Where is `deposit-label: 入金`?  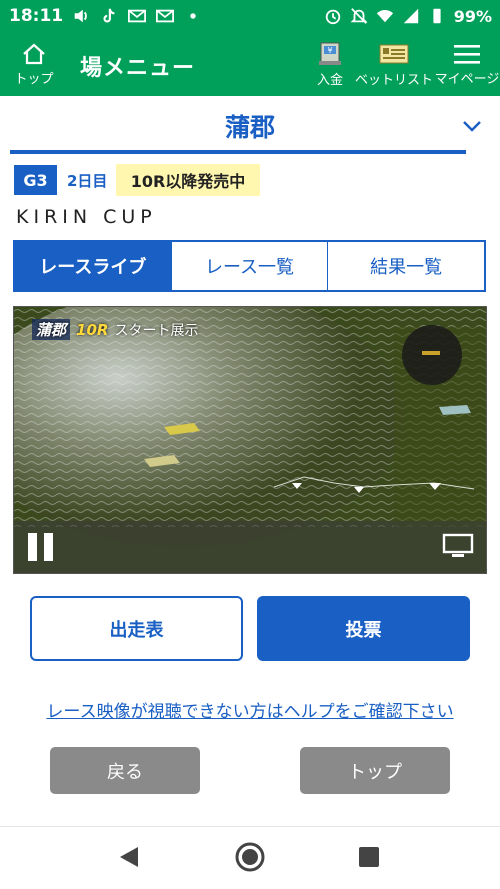 deposit-label: 入金 is located at coordinates (329, 80).